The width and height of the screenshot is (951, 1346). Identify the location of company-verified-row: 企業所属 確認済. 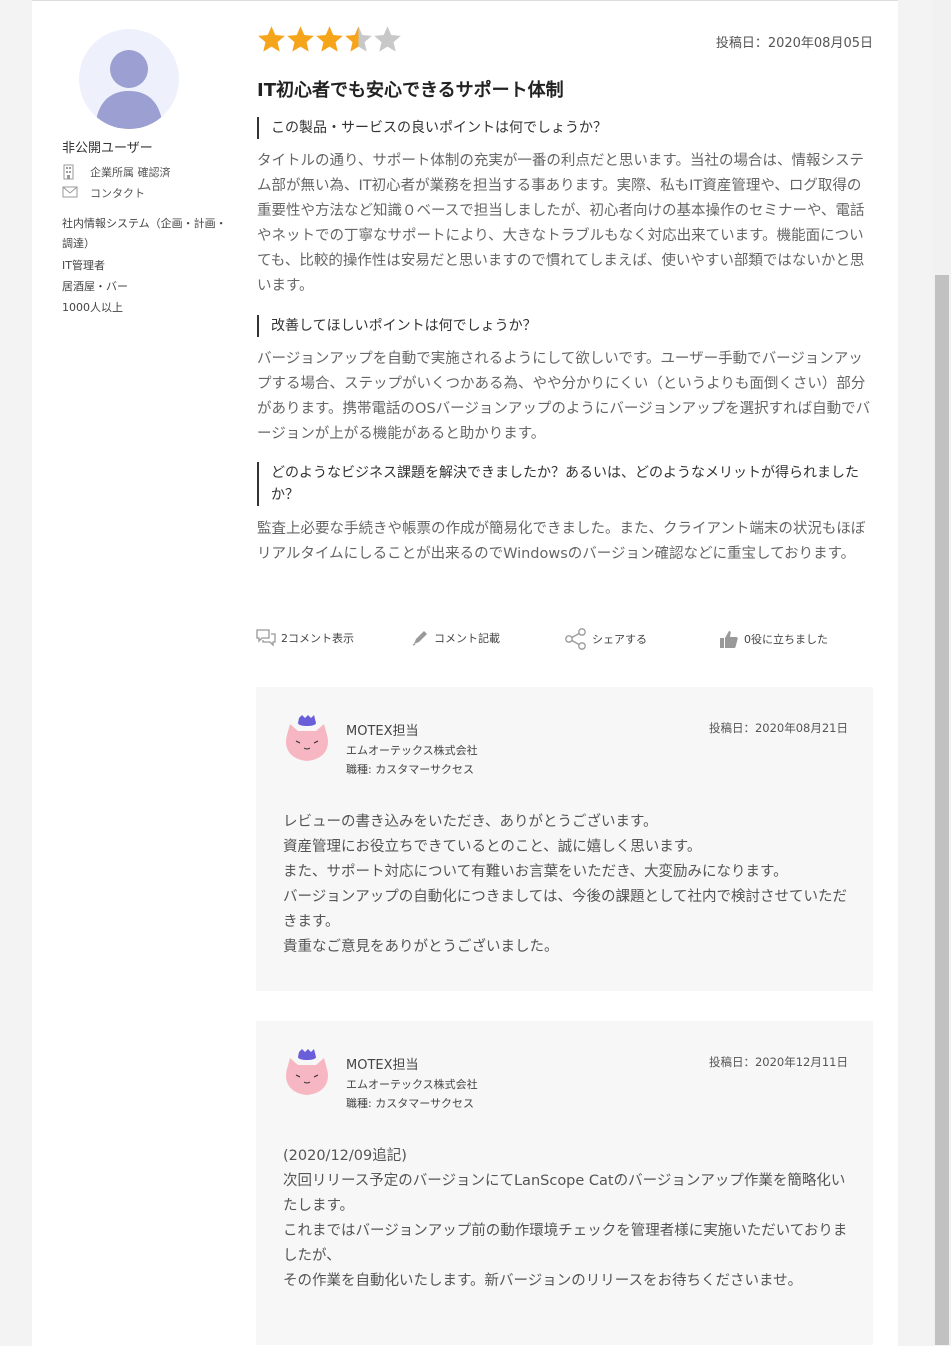
(116, 172).